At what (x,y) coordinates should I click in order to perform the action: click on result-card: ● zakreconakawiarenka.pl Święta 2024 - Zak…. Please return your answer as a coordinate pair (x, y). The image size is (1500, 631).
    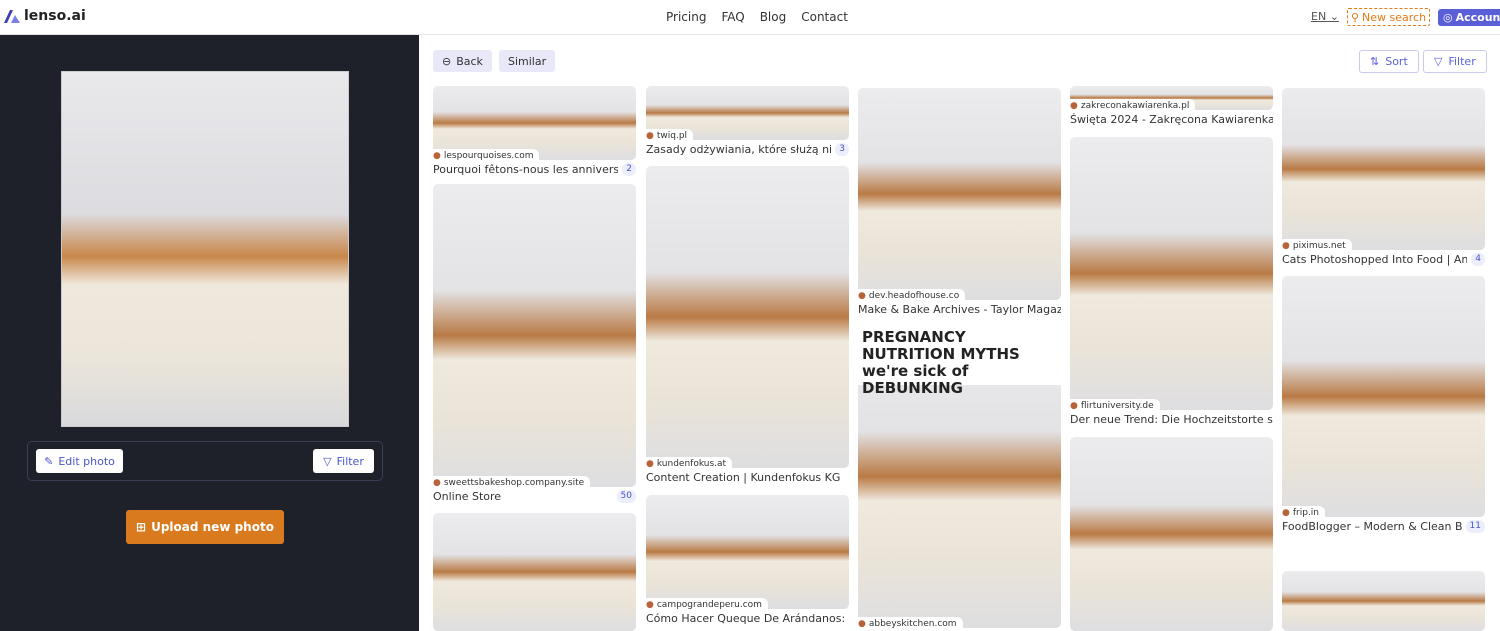
    Looking at the image, I should click on (1171, 106).